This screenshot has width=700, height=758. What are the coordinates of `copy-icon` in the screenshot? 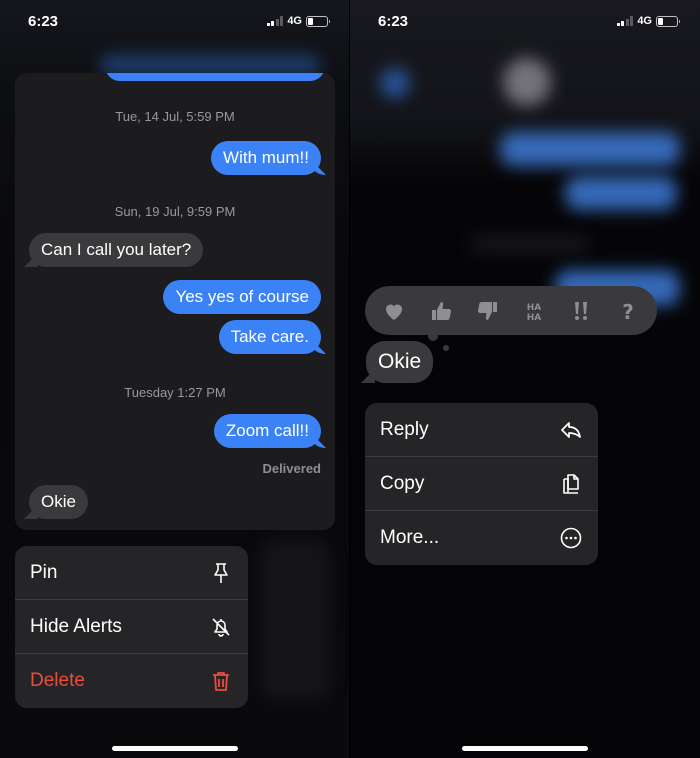 It's located at (571, 483).